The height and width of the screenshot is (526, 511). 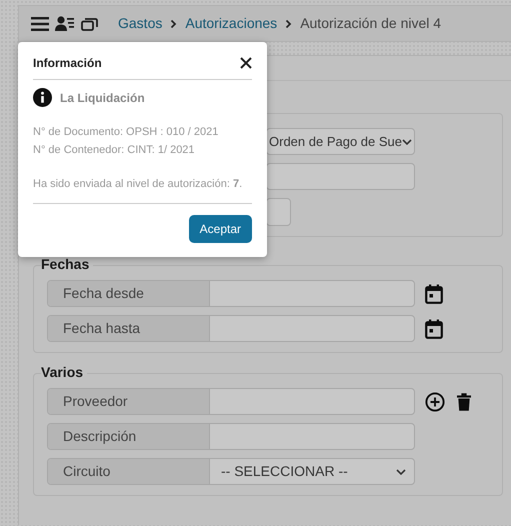 I want to click on field-label: Proveedor, so click(x=129, y=401).